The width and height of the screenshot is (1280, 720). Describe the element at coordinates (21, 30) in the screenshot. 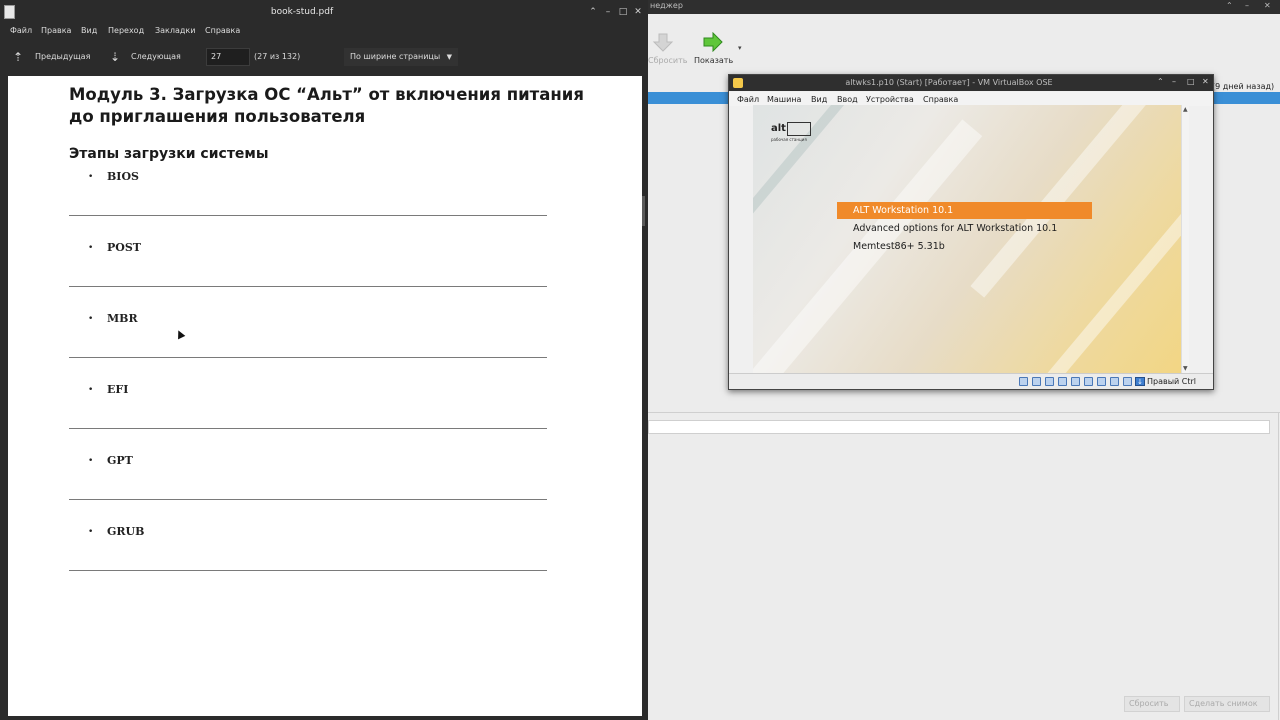

I see `menu-file: Файл` at that location.